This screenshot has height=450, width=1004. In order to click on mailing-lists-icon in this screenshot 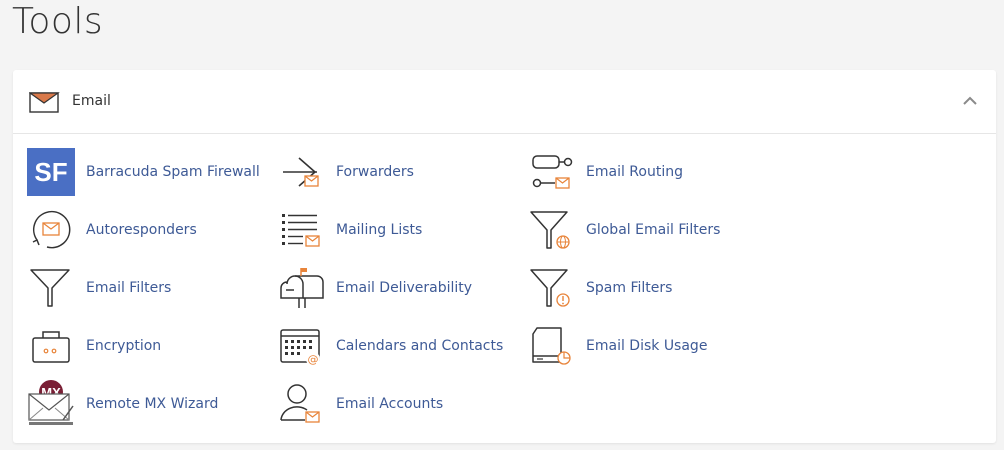, I will do `click(301, 230)`.